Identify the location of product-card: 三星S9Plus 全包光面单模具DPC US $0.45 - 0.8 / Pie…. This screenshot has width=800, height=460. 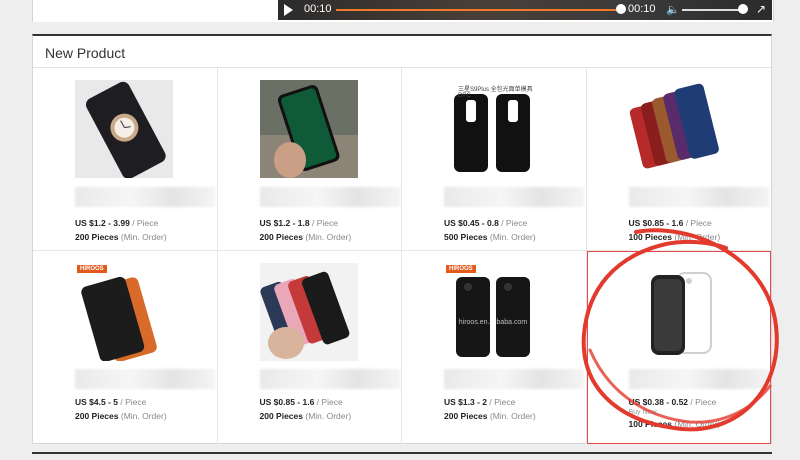
(494, 159).